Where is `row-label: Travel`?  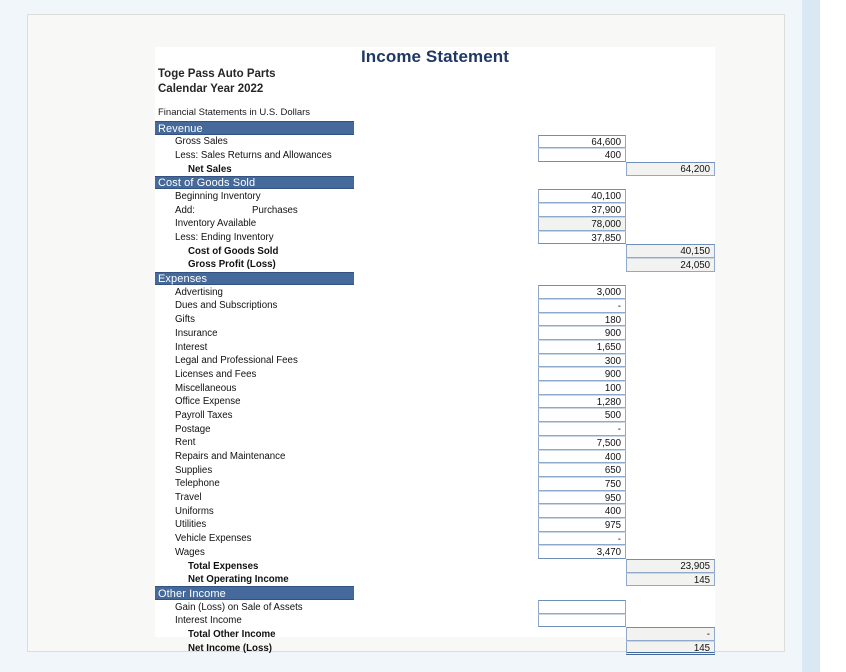
row-label: Travel is located at coordinates (188, 498).